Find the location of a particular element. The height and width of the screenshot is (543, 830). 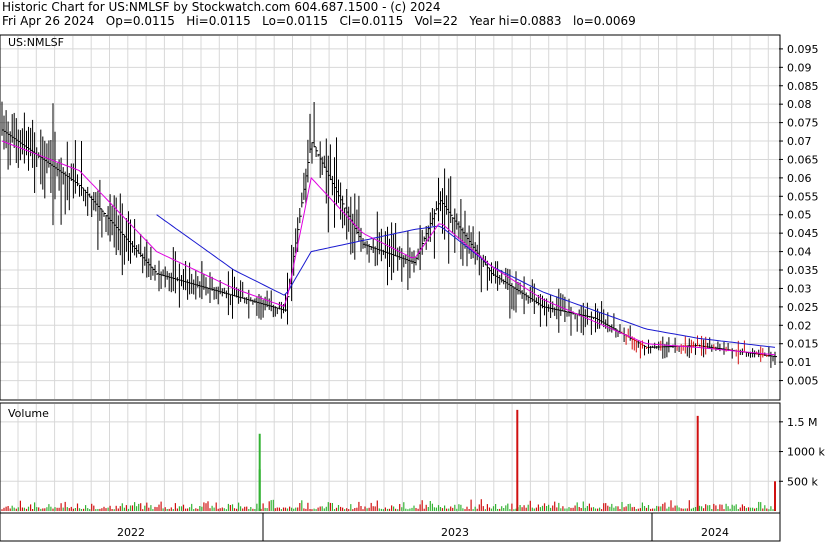

volume-axis-ticks: 1.5 M 1000 k 500 k is located at coordinates (802, 452).